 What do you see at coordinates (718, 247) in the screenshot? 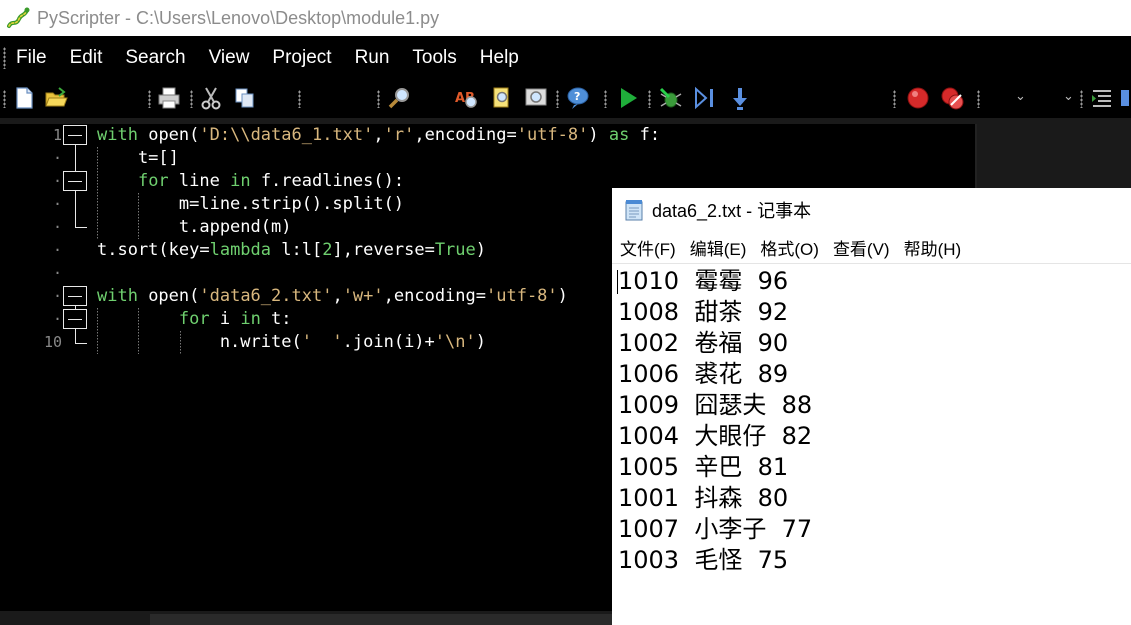
I see `notepad-menu-edit: 编辑(E)` at bounding box center [718, 247].